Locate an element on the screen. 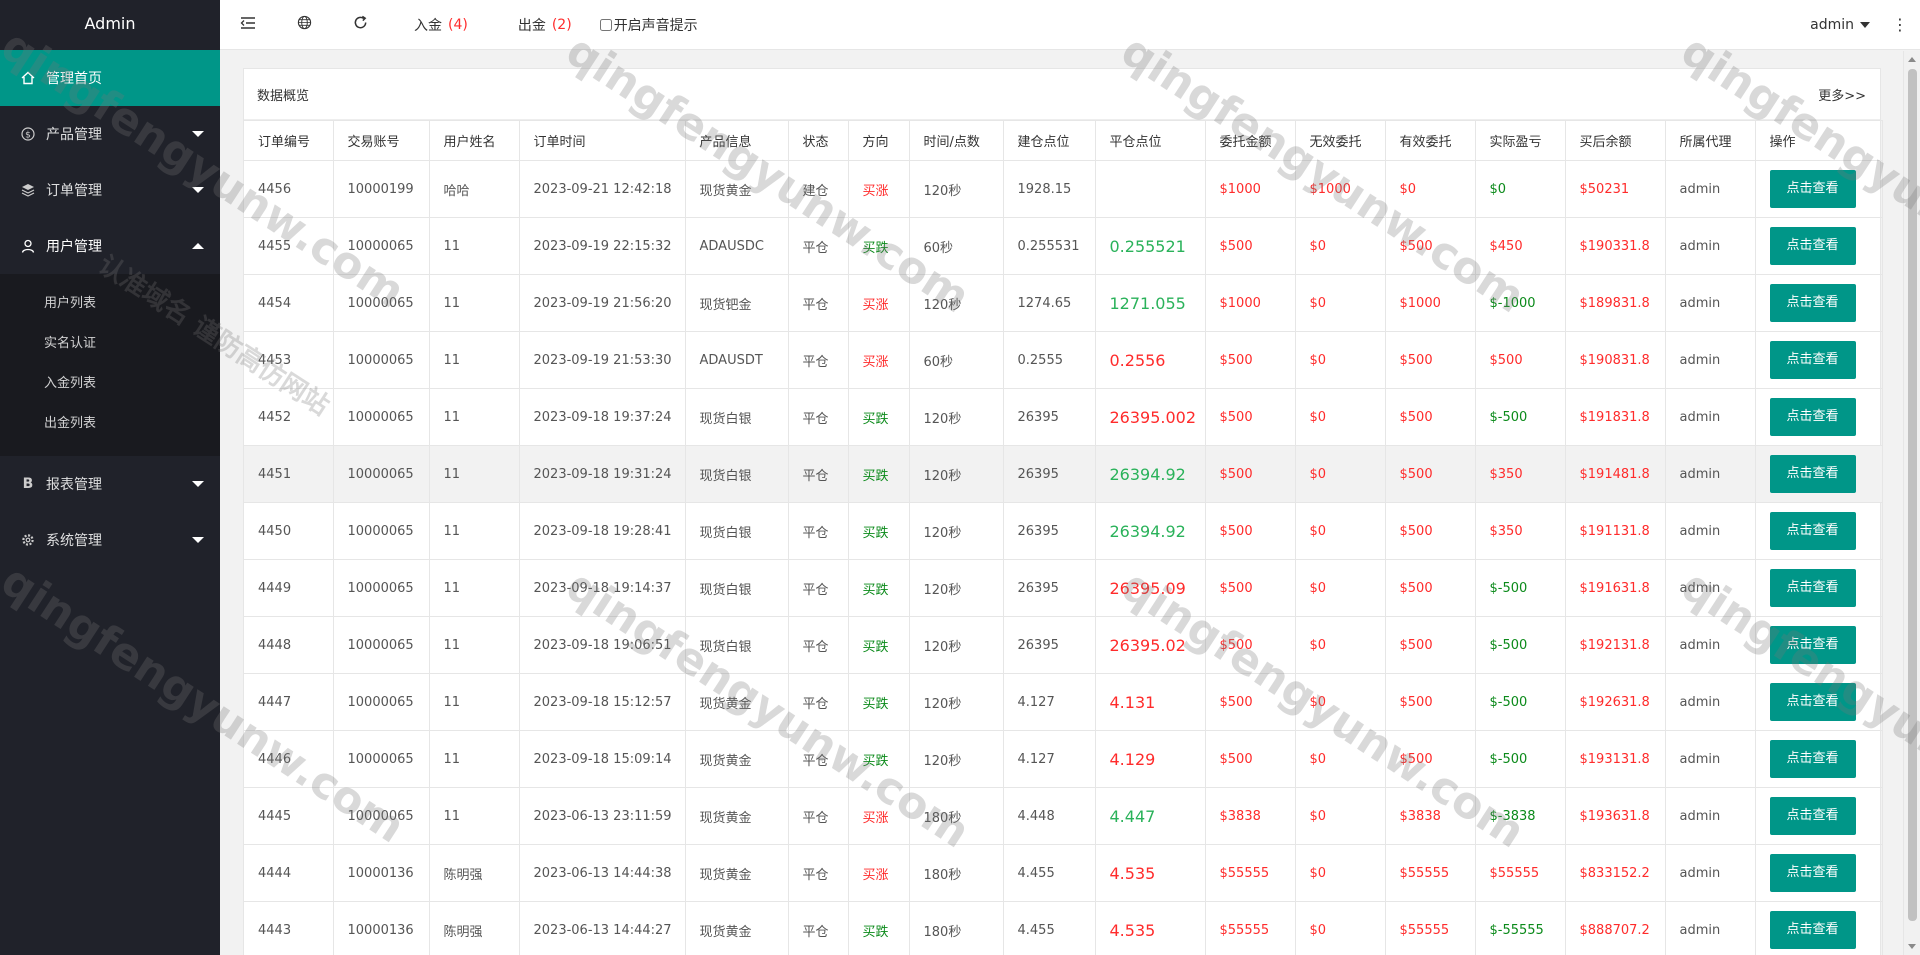 This screenshot has height=955, width=1920. sound-label: 开启声音提示 is located at coordinates (655, 25).